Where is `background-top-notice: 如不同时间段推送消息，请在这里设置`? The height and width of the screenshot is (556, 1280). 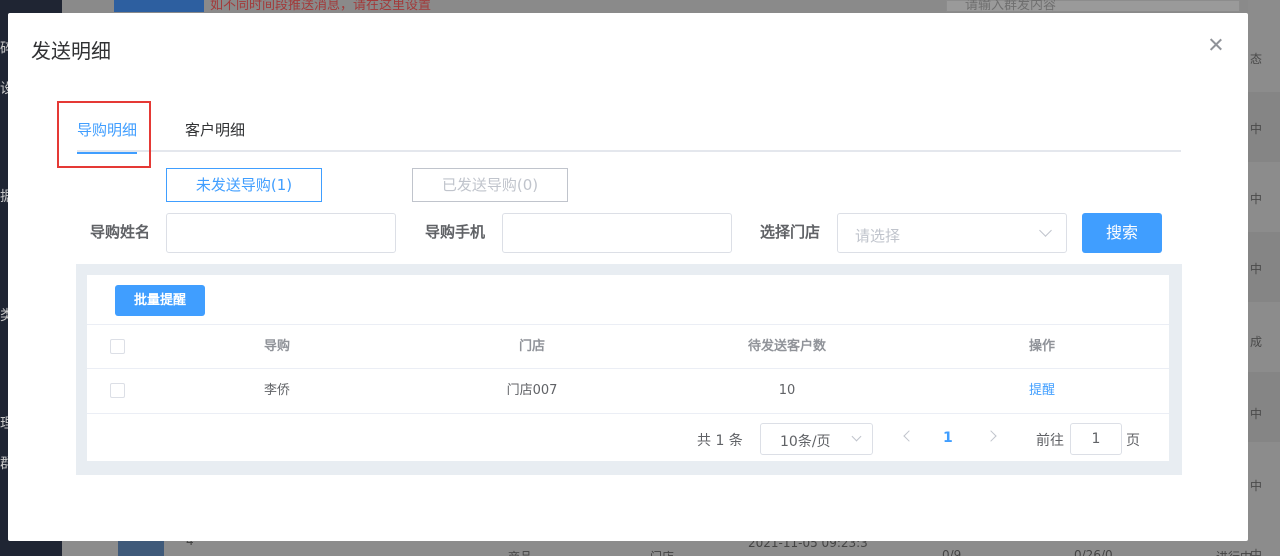
background-top-notice: 如不同时间段推送消息，请在这里设置 is located at coordinates (321, 6).